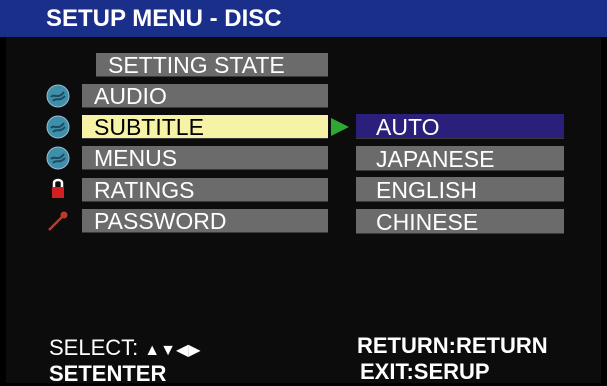  Describe the element at coordinates (205, 158) in the screenshot. I see `menu-item-menus: MENUS` at that location.